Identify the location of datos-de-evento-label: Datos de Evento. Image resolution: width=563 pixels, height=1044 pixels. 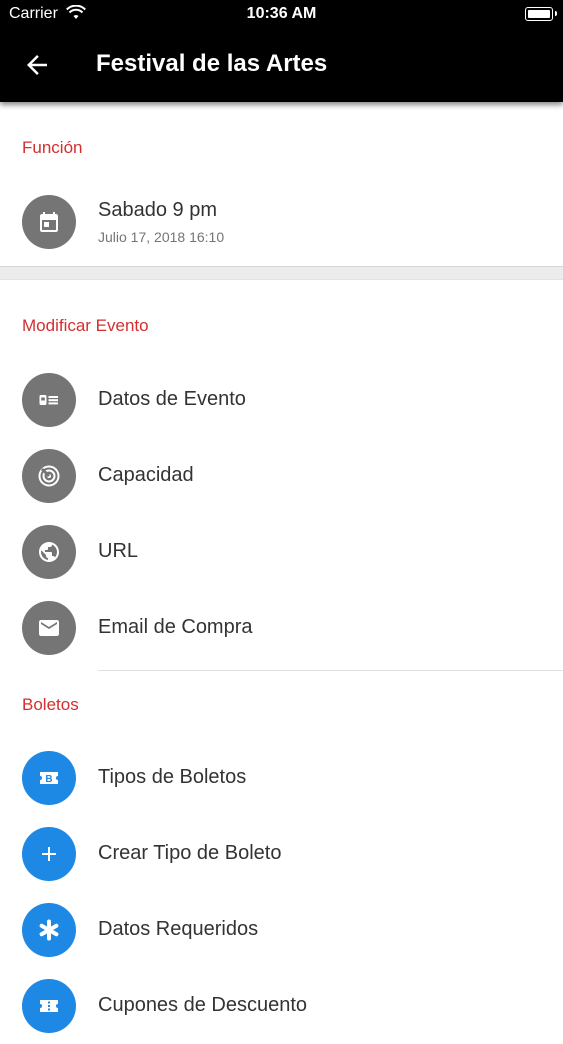
(172, 399).